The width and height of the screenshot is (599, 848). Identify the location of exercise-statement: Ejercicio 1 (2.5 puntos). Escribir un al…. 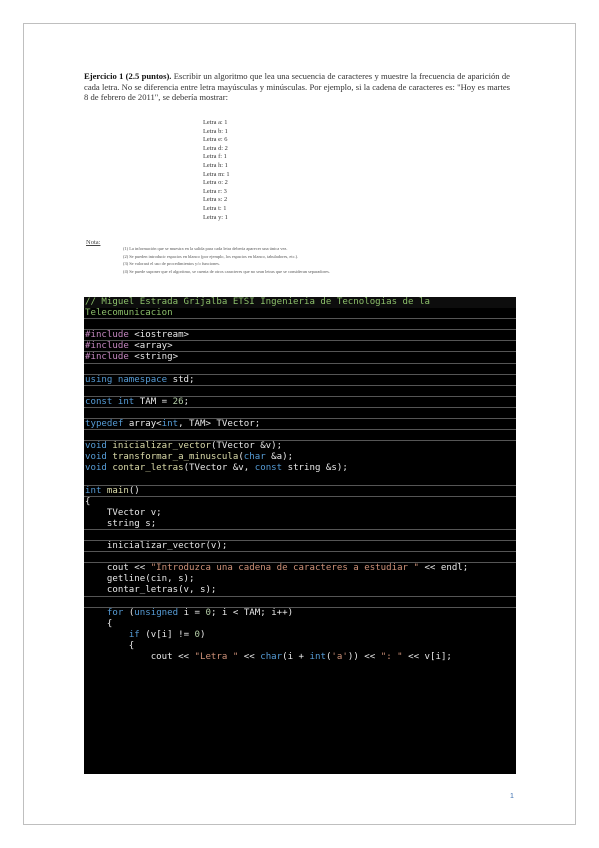
(297, 87).